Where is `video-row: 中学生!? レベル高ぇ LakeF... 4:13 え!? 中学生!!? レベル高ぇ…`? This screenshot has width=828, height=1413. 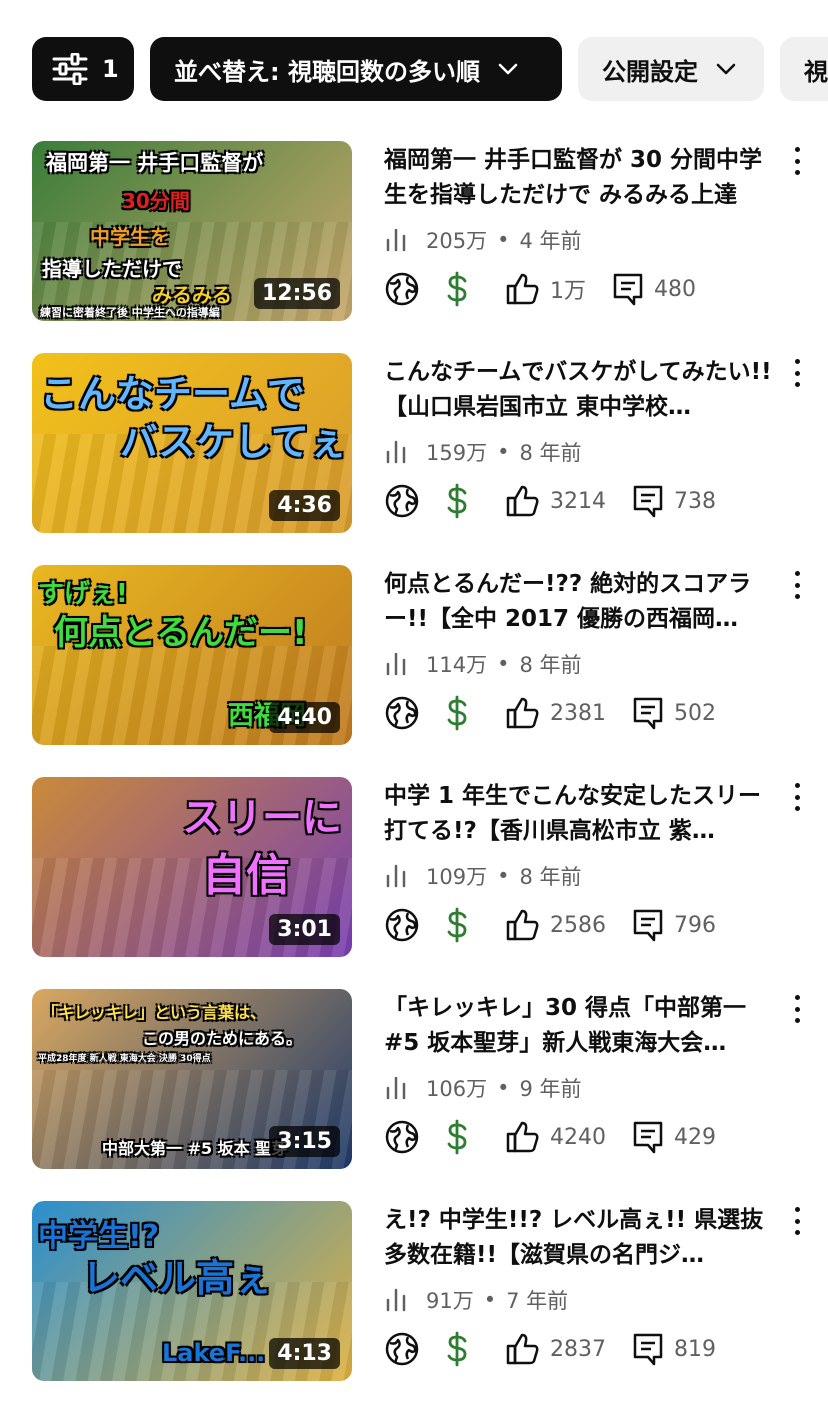
video-row: 中学生!? レベル高ぇ LakeF... 4:13 え!? 中学生!!? レベル高ぇ… is located at coordinates (430, 1307).